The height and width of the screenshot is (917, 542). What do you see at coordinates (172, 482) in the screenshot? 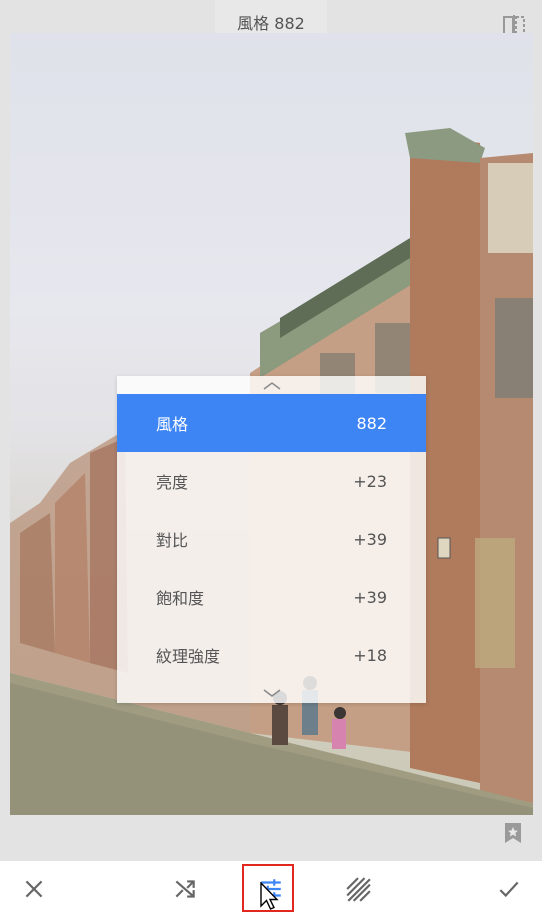
I see `adjustment-label: 亮度` at bounding box center [172, 482].